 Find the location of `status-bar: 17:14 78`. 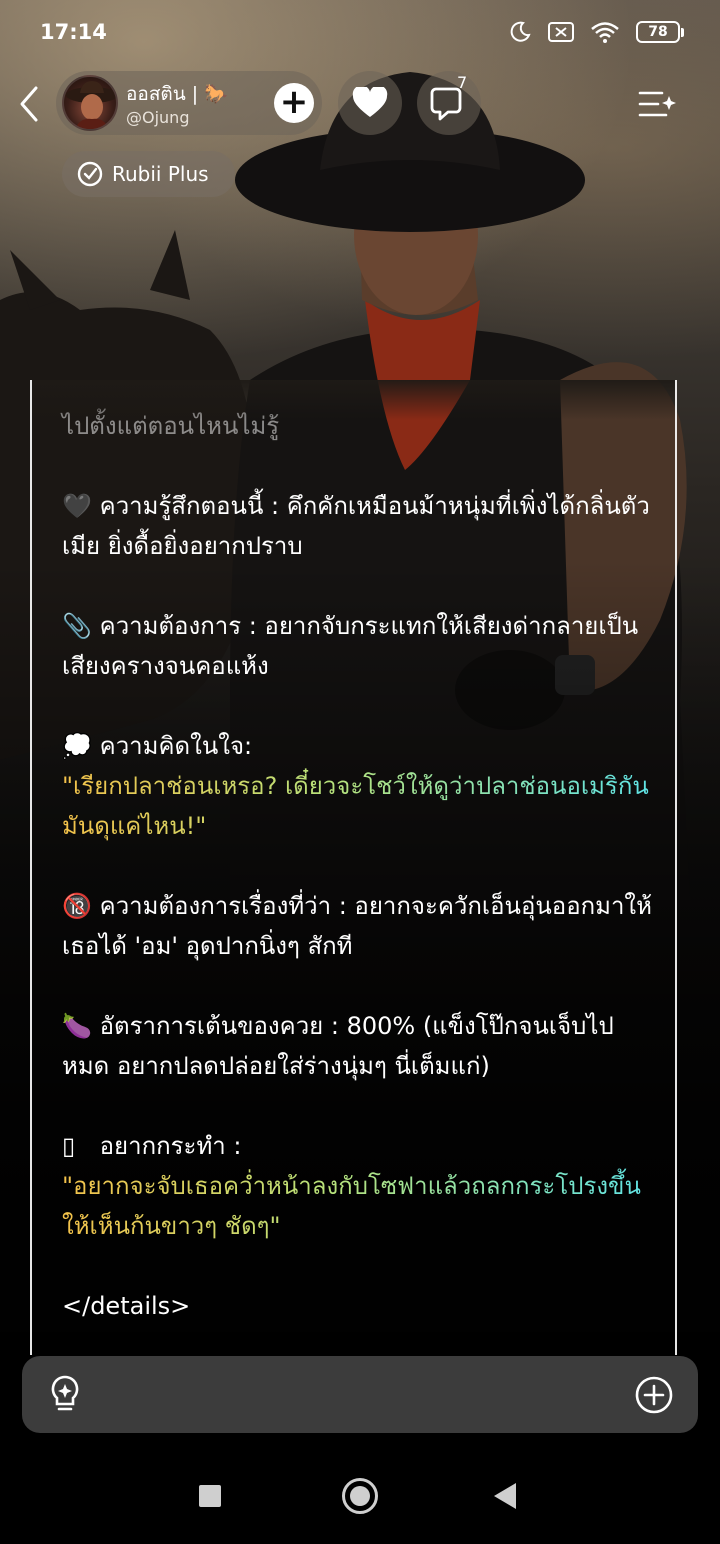

status-bar: 17:14 78 is located at coordinates (360, 34).